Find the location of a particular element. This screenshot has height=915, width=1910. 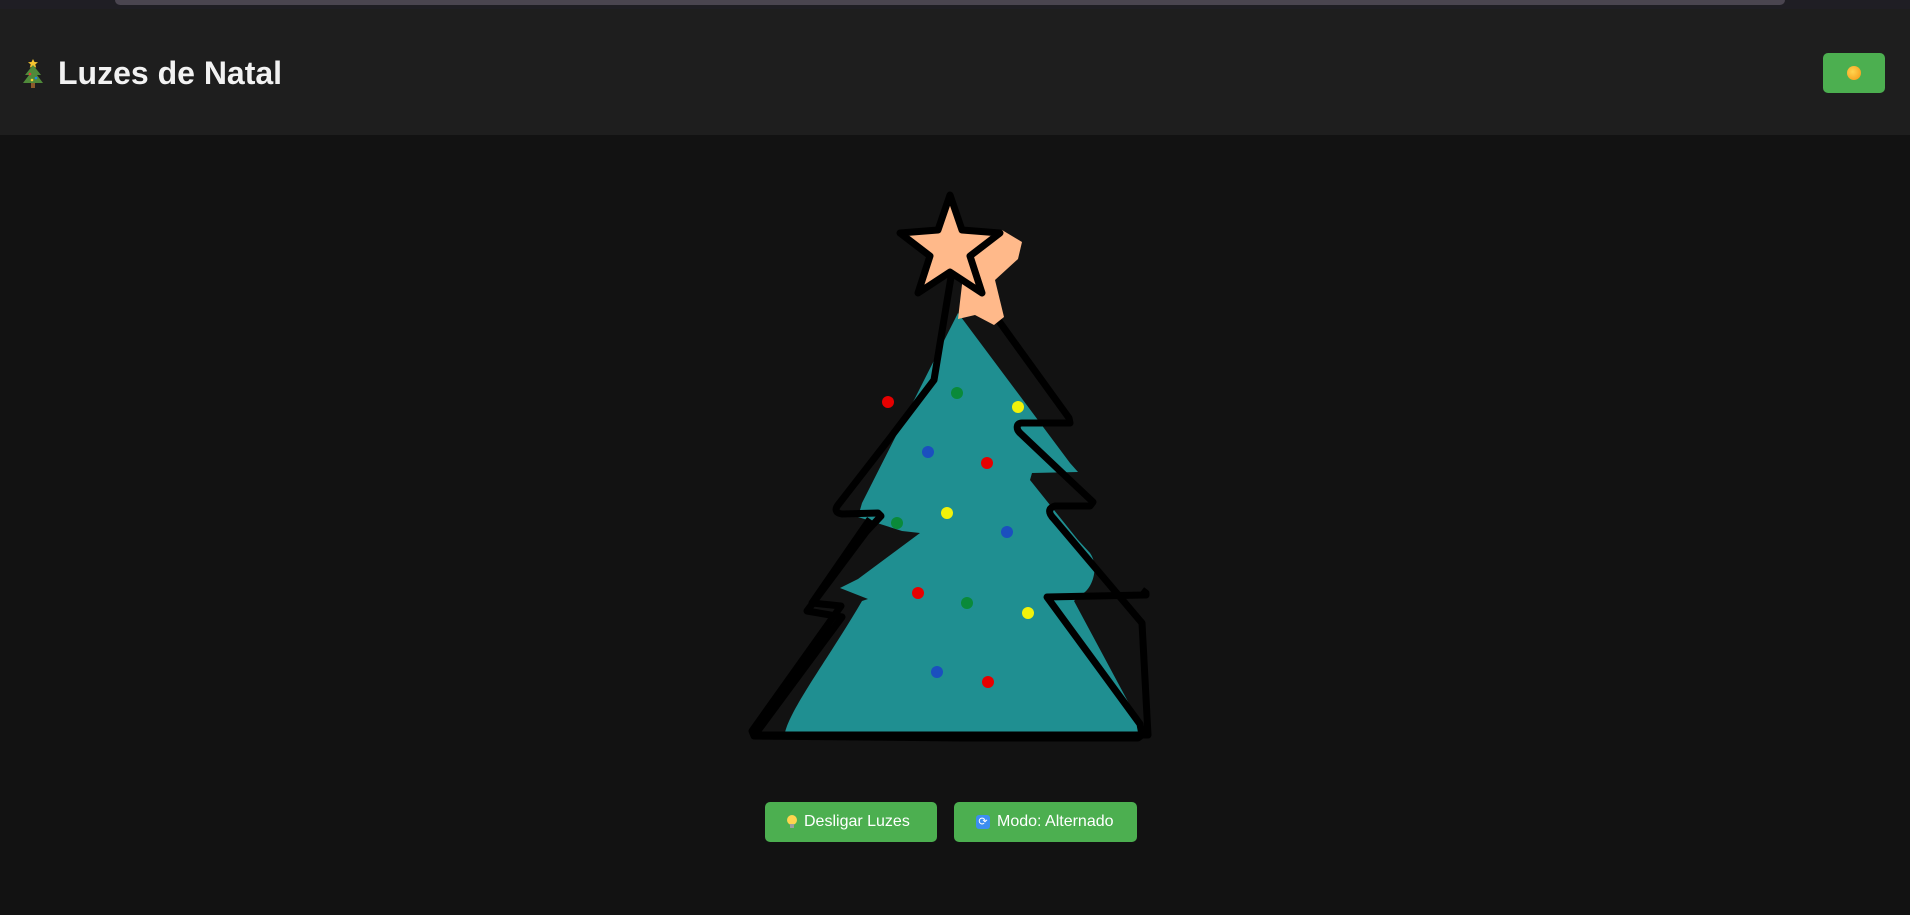

toggle-lights-button: Desligar Luzes is located at coordinates (851, 822).